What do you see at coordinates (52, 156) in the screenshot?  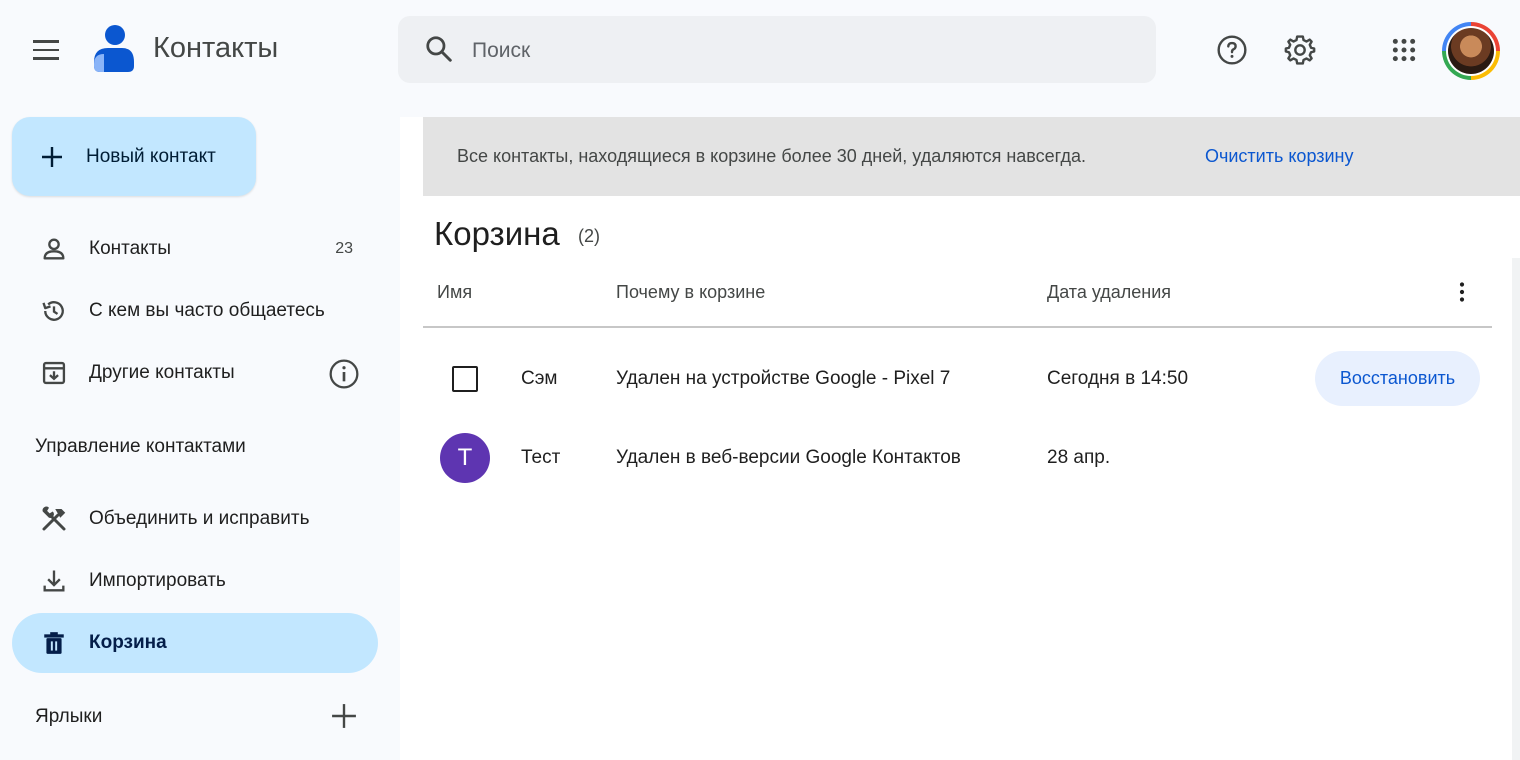 I see `plus-icon` at bounding box center [52, 156].